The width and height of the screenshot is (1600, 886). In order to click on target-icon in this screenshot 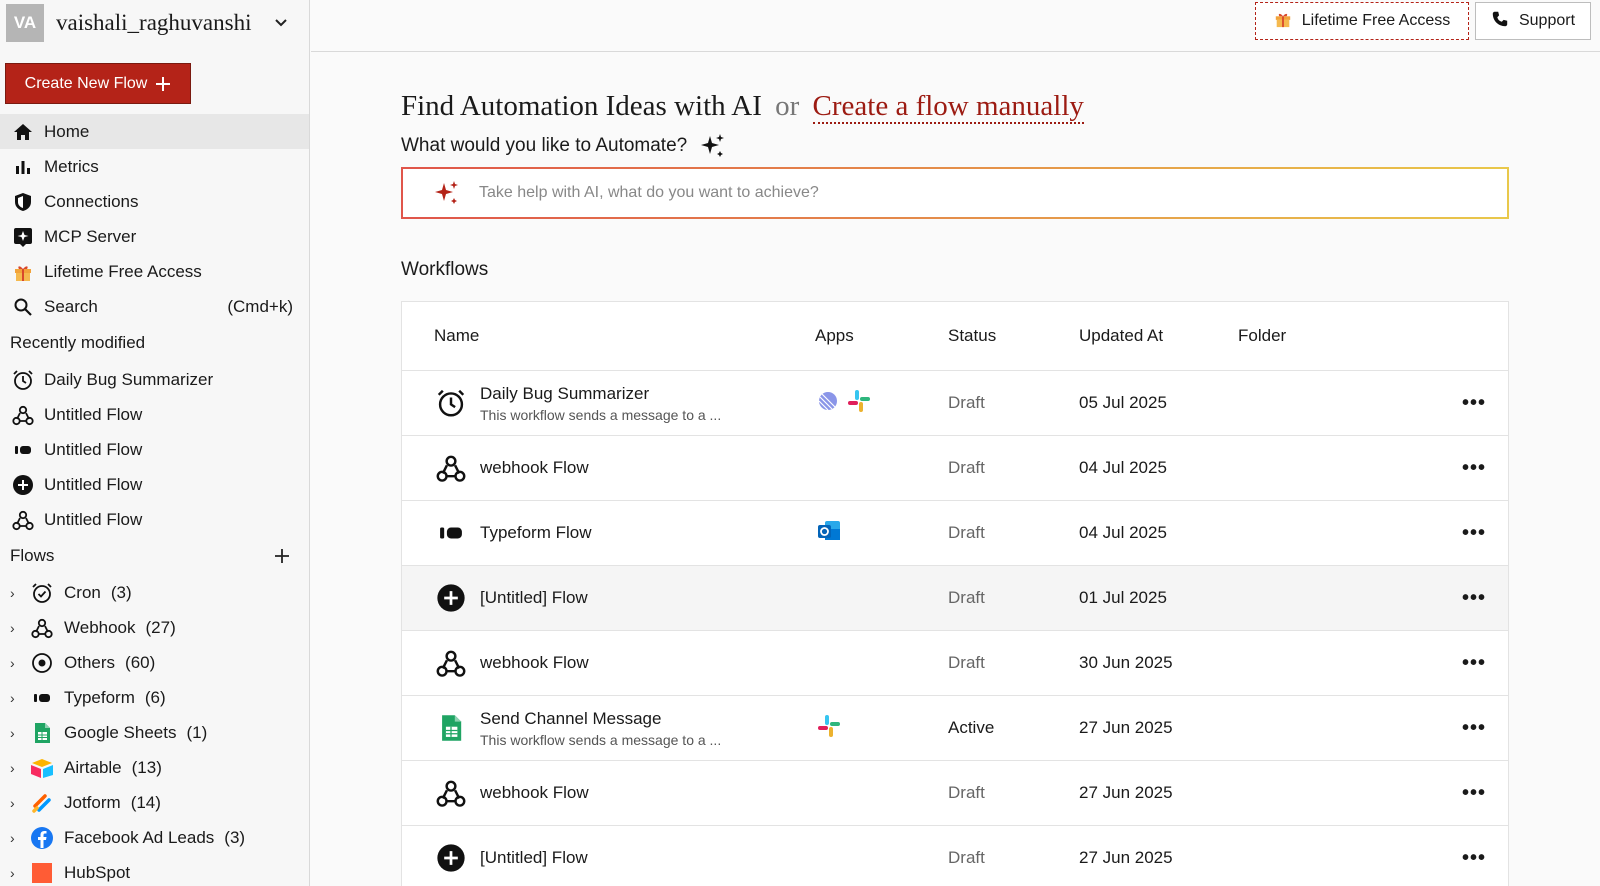, I will do `click(42, 663)`.